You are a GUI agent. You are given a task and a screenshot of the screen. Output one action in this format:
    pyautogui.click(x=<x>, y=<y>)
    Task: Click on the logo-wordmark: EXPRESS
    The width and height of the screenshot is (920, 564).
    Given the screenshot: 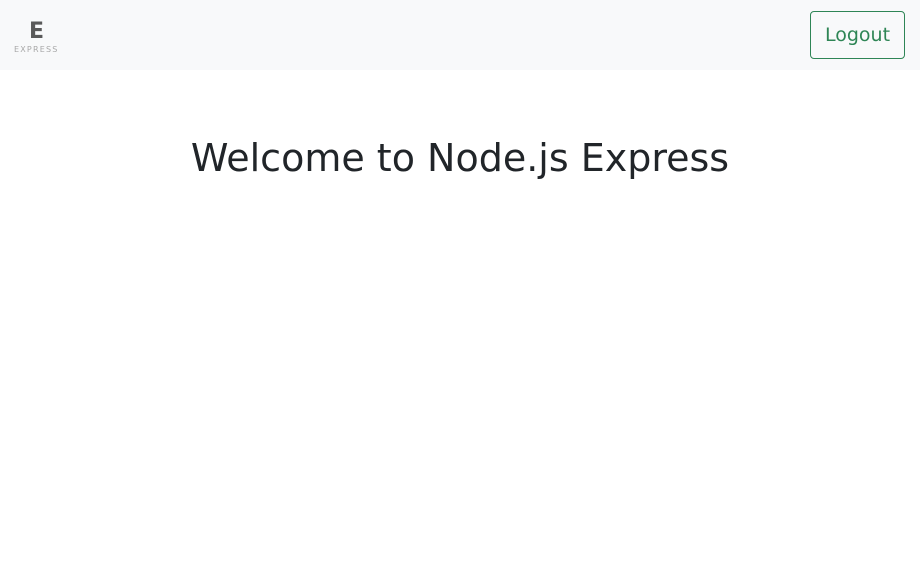 What is the action you would take?
    pyautogui.click(x=36, y=49)
    